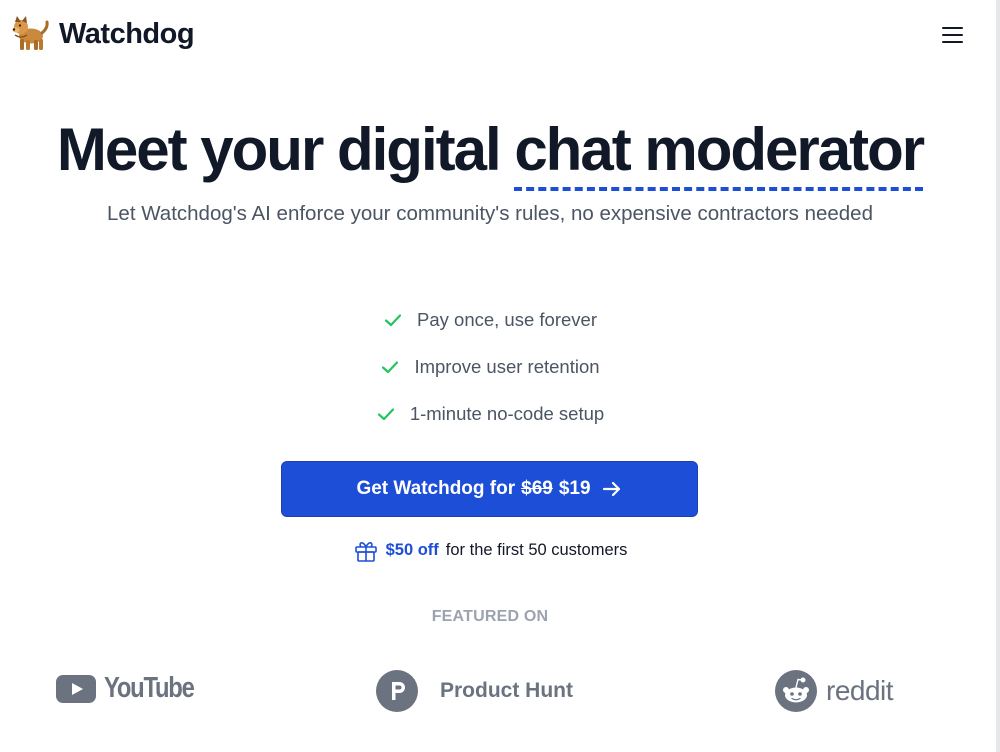 Image resolution: width=1000 pixels, height=752 pixels. What do you see at coordinates (537, 488) in the screenshot?
I see `cta-old-price: $69` at bounding box center [537, 488].